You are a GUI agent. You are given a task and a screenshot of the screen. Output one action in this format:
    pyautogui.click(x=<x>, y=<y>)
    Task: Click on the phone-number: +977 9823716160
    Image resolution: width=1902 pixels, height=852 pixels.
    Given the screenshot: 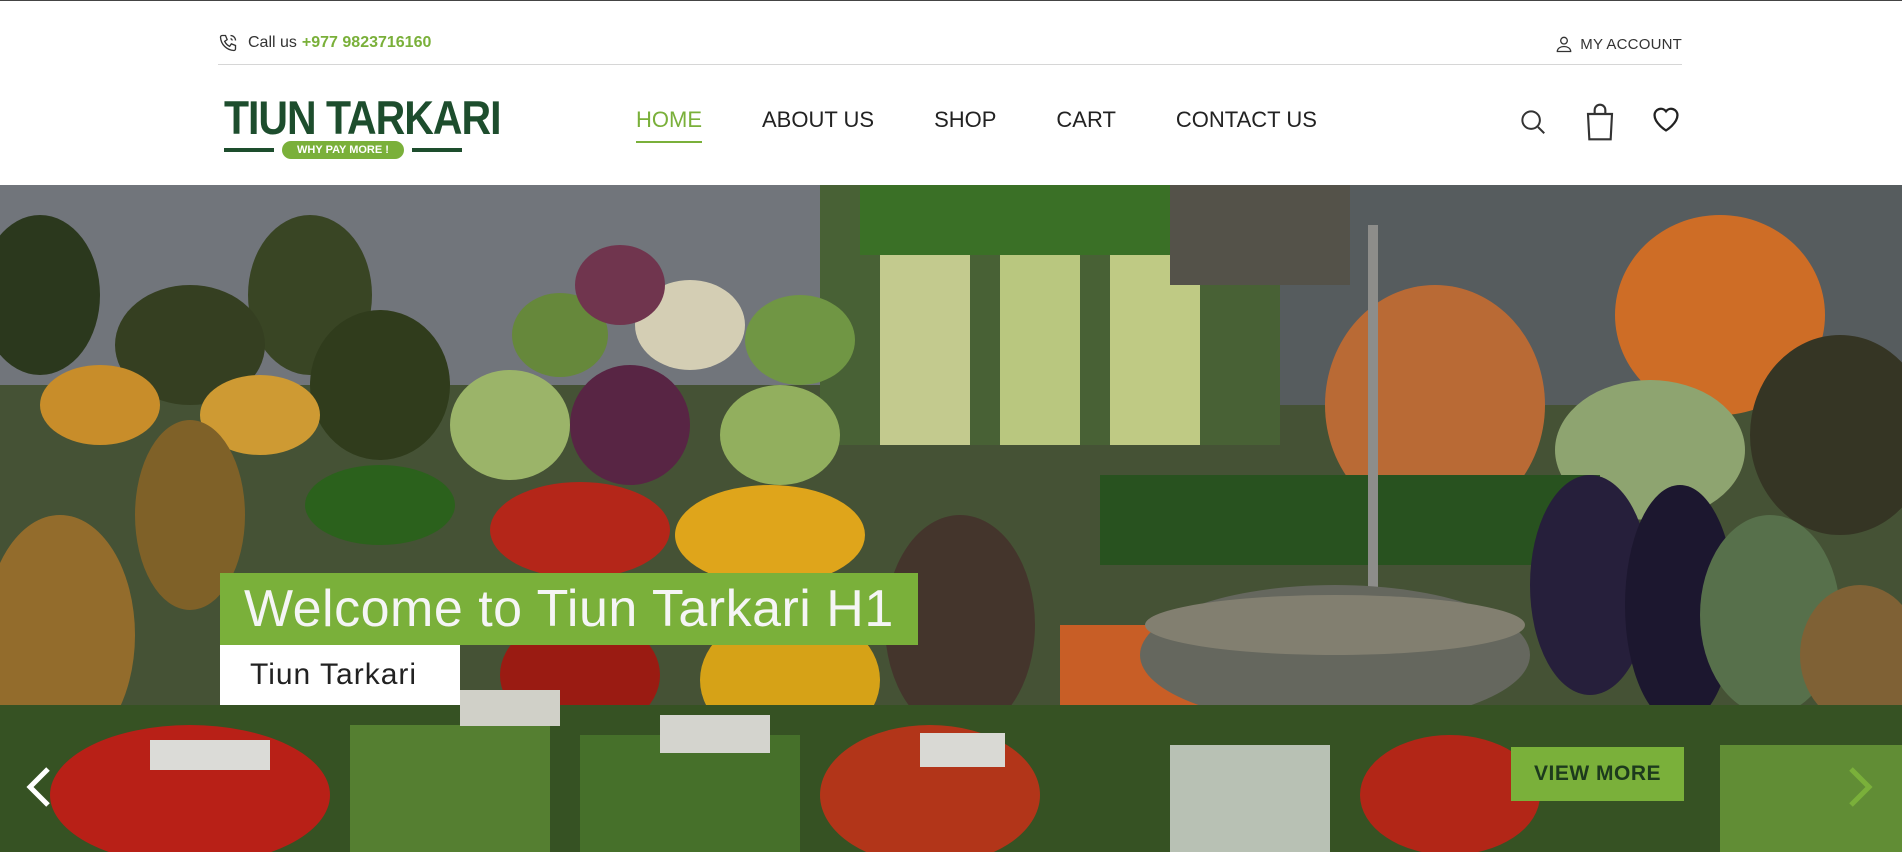 What is the action you would take?
    pyautogui.click(x=366, y=43)
    